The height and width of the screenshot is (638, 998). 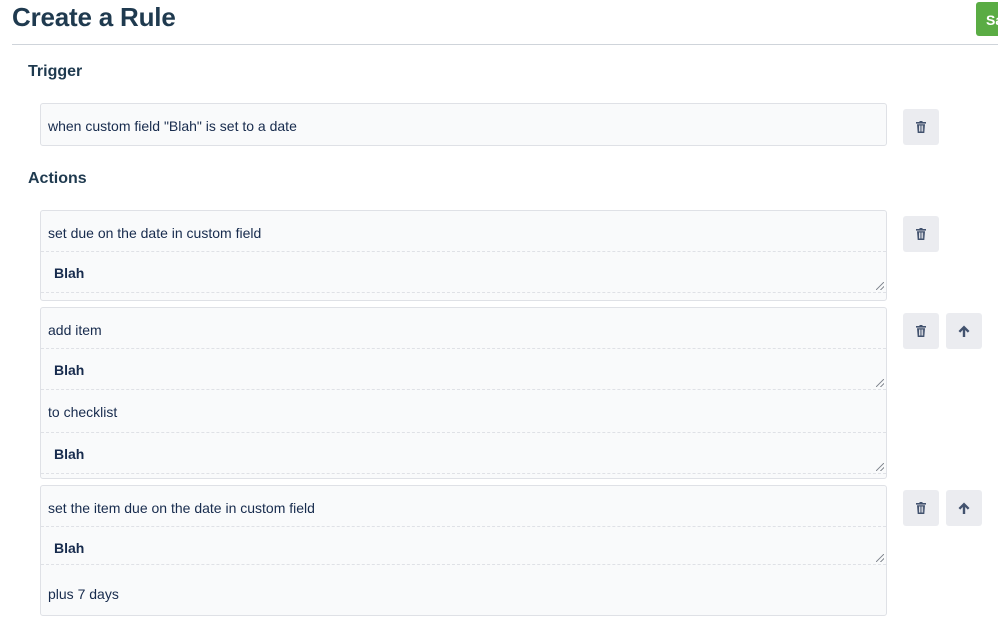 I want to click on trigger-heading: Trigger, so click(x=55, y=71).